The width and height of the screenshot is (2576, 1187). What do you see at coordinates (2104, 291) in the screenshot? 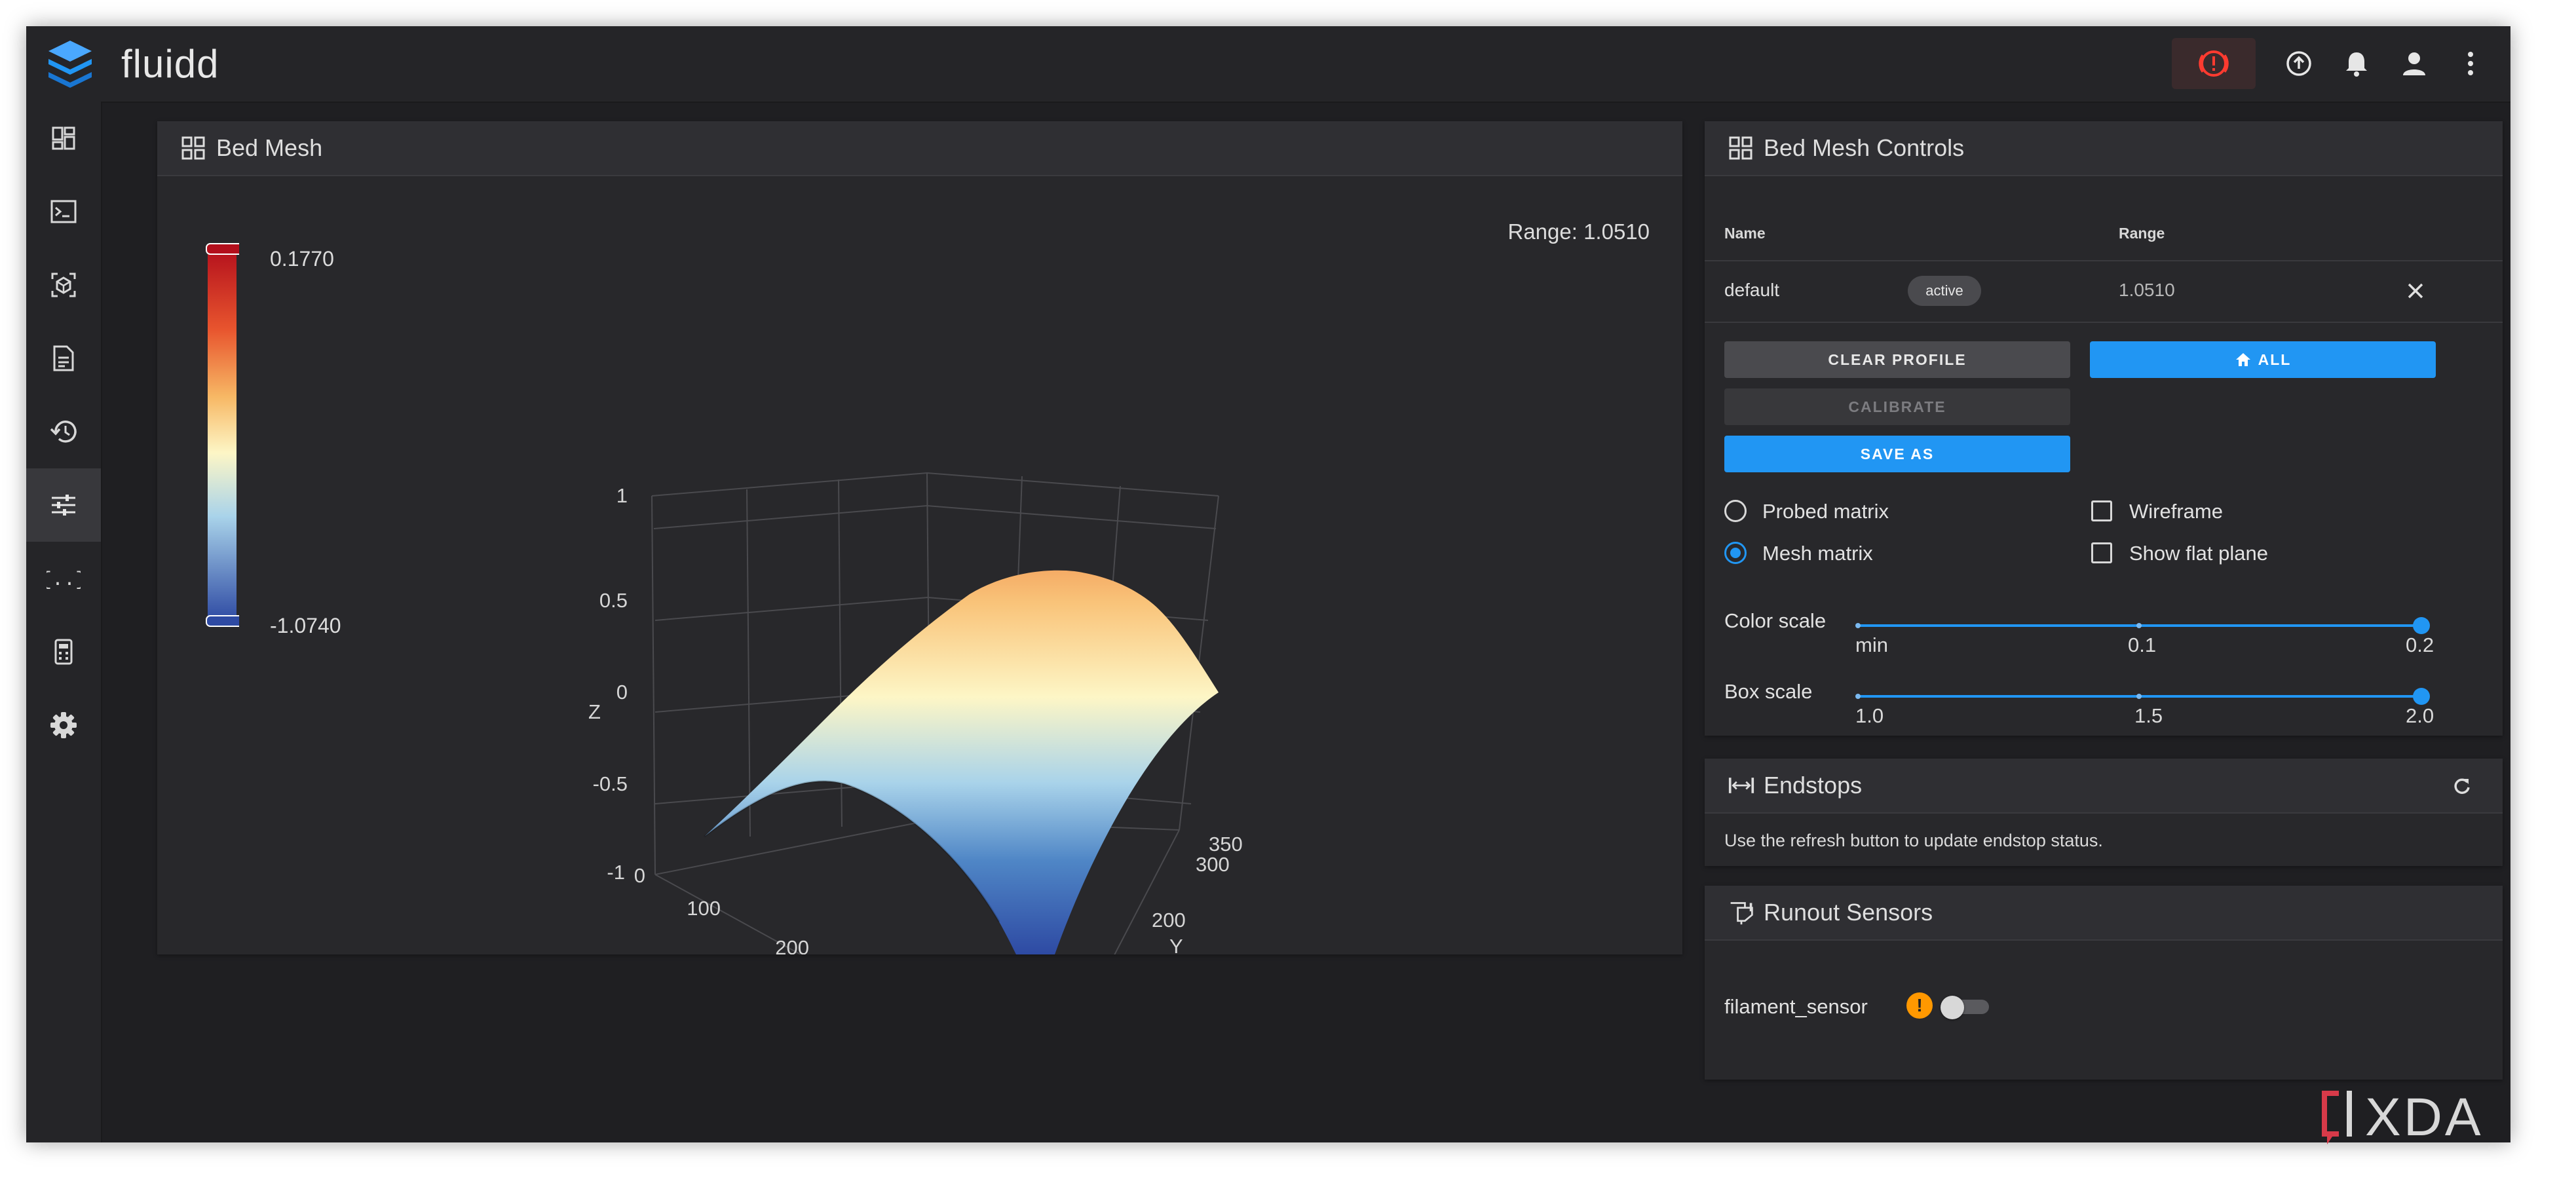
I see `profile-row: default active 1.0510` at bounding box center [2104, 291].